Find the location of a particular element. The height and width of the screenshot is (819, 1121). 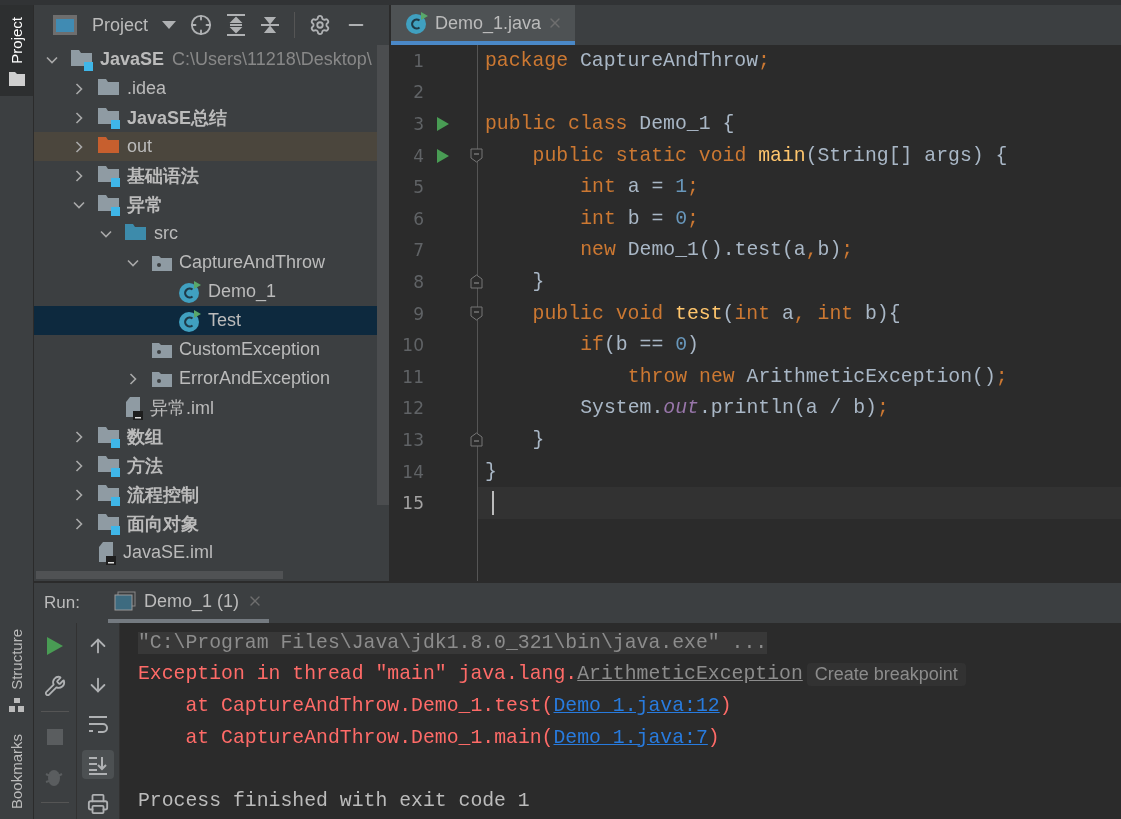

tree-item: JavaSE.iml is located at coordinates (205, 552).